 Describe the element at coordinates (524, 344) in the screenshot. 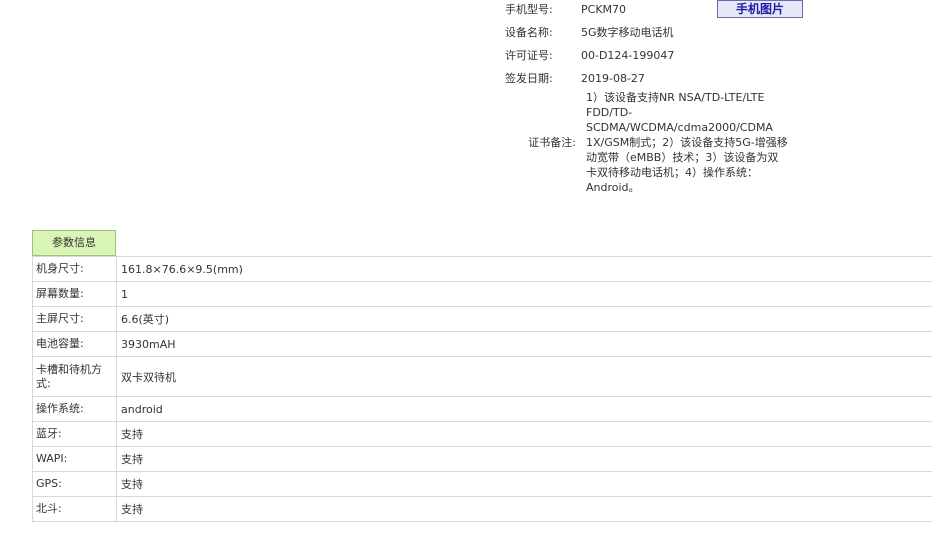

I see `param-value: 3930mAH` at that location.